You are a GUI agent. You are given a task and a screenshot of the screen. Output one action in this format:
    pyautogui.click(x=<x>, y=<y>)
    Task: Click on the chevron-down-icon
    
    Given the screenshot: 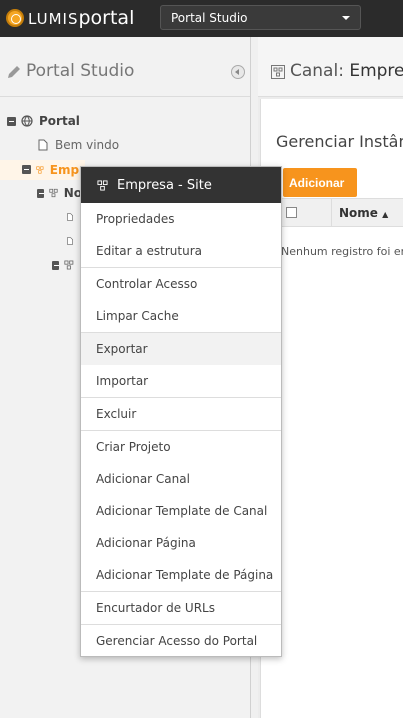 What is the action you would take?
    pyautogui.click(x=346, y=18)
    